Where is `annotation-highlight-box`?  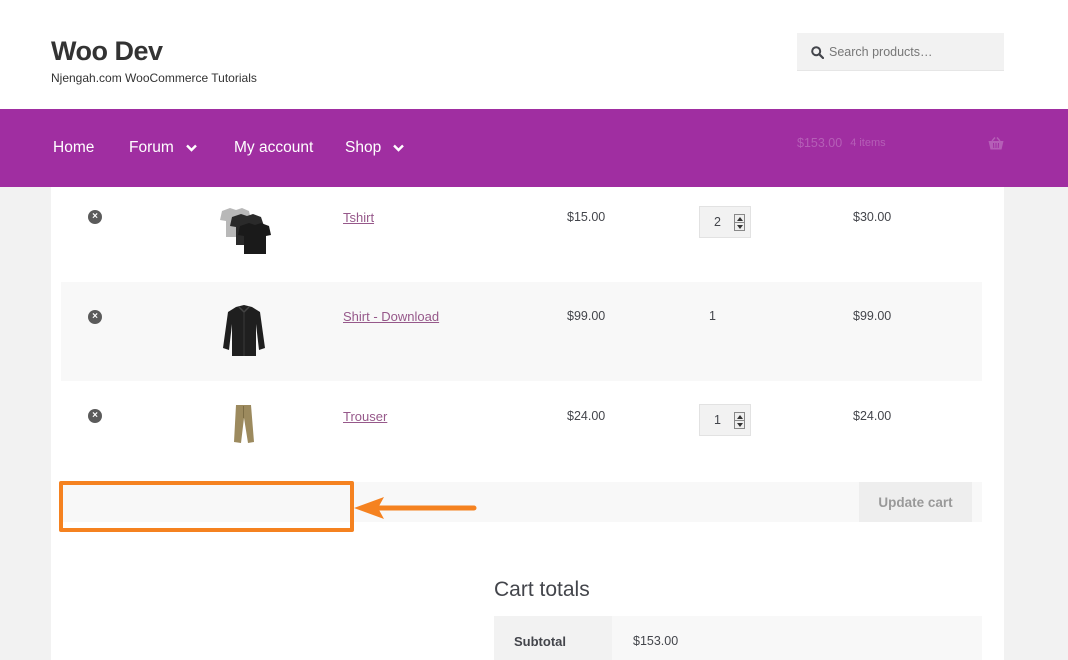 annotation-highlight-box is located at coordinates (206, 506).